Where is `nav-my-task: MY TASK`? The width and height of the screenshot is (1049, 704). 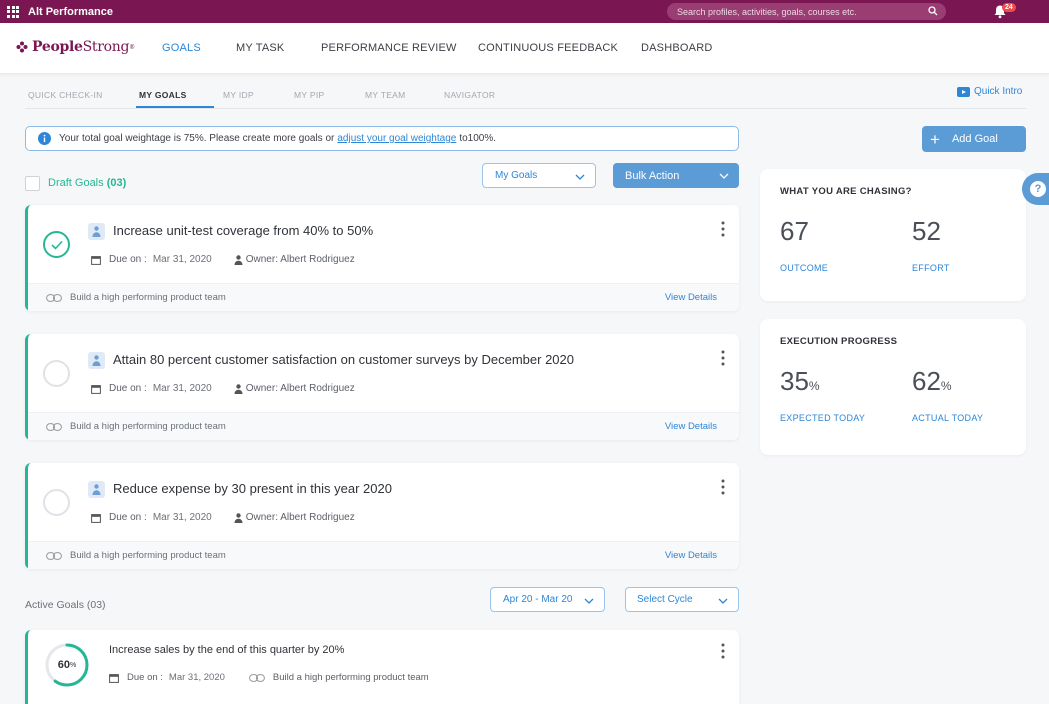 nav-my-task: MY TASK is located at coordinates (260, 48).